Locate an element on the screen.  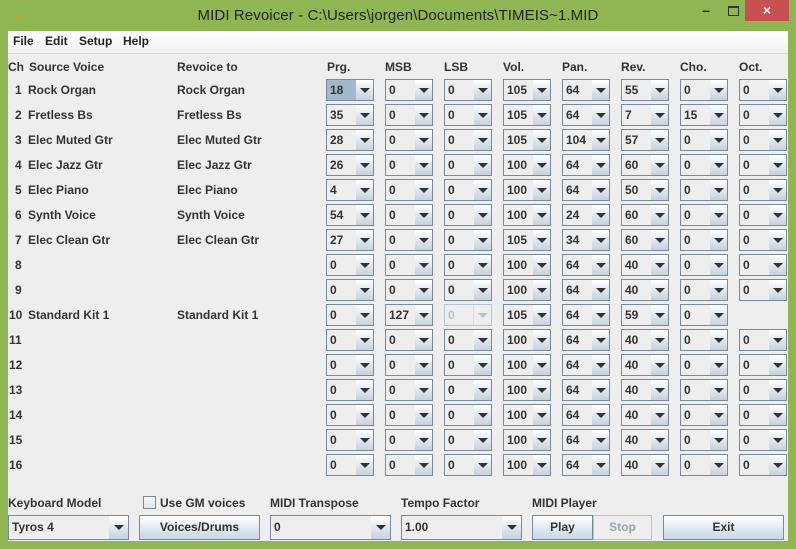
keyboard-model-select: Tyros 4 is located at coordinates (68, 527).